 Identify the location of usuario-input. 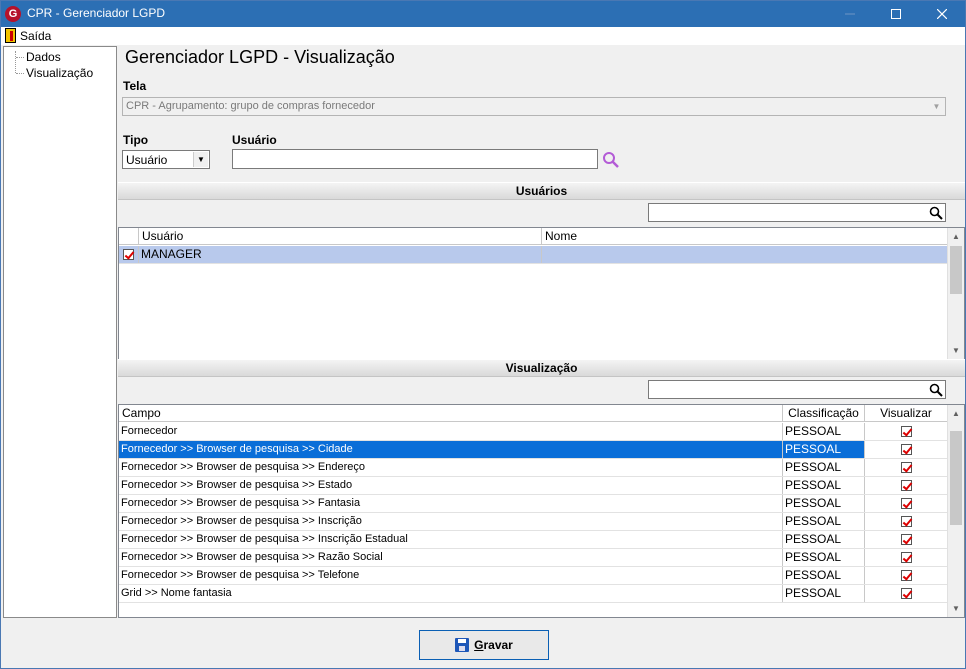
(415, 159).